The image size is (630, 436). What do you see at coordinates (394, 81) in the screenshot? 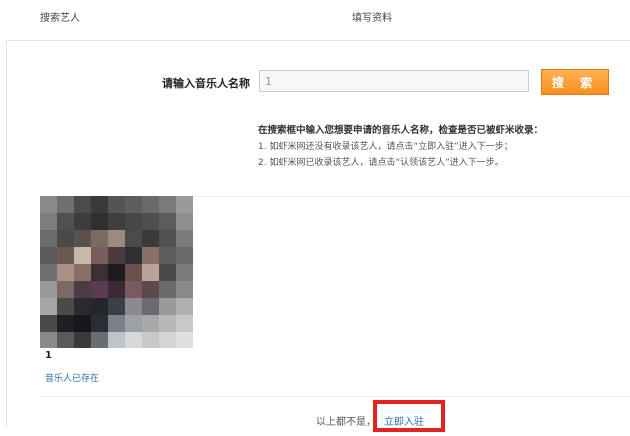
I see `search-input: 1` at bounding box center [394, 81].